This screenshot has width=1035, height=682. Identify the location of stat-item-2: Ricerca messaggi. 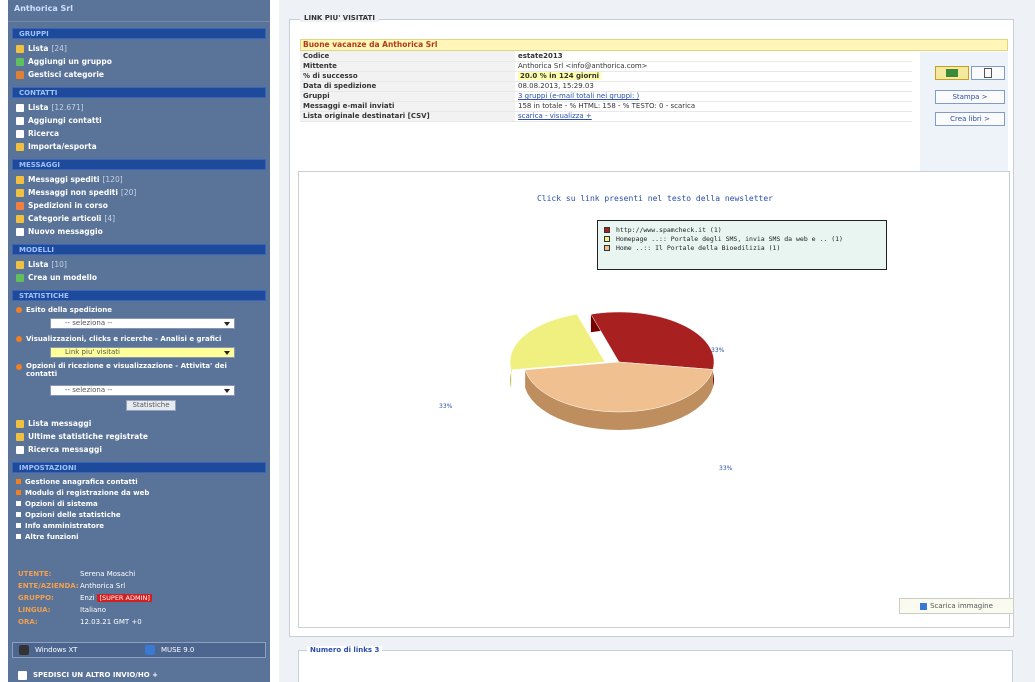
(139, 449).